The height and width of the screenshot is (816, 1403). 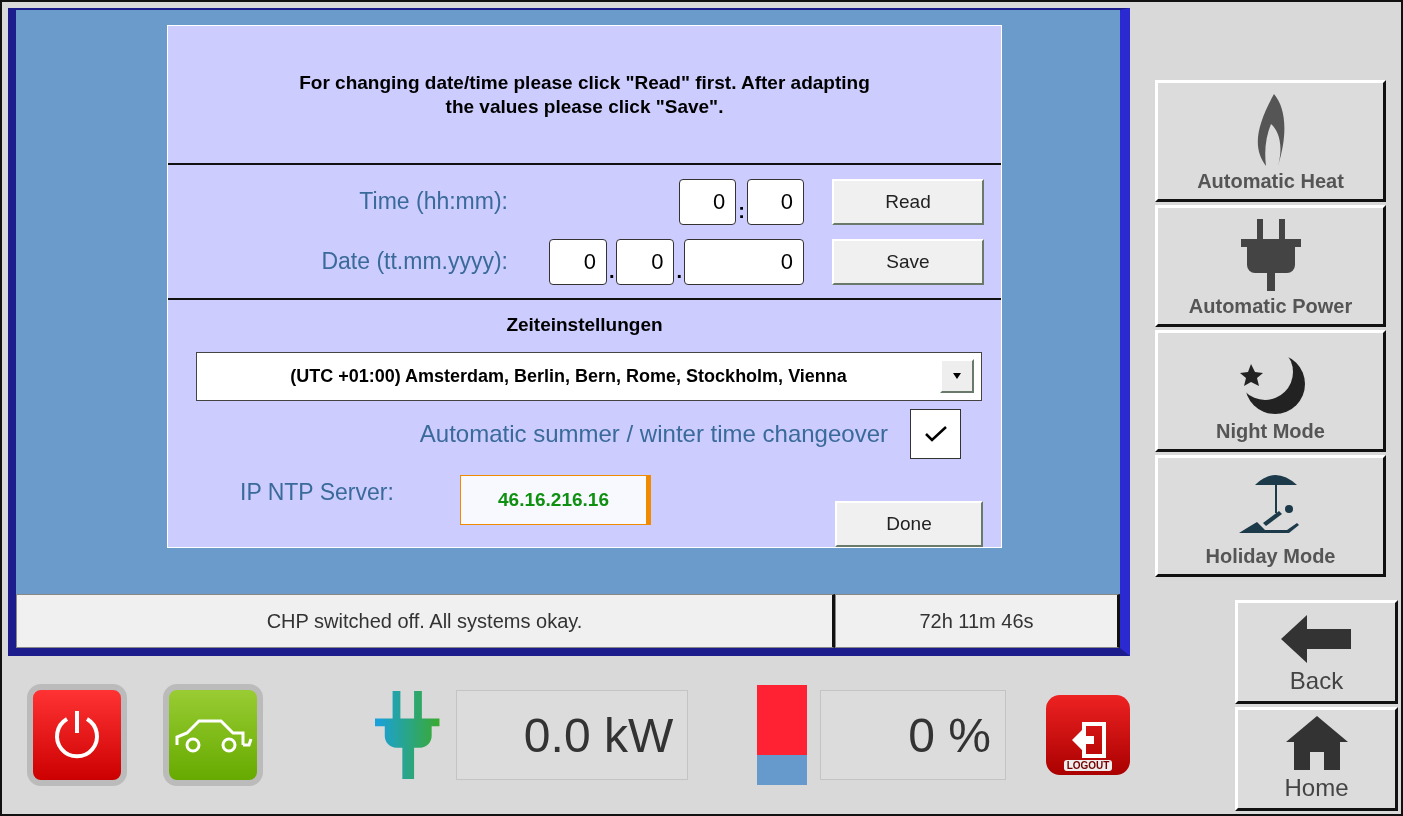 What do you see at coordinates (1270, 391) in the screenshot?
I see `mode-button: Night Mode` at bounding box center [1270, 391].